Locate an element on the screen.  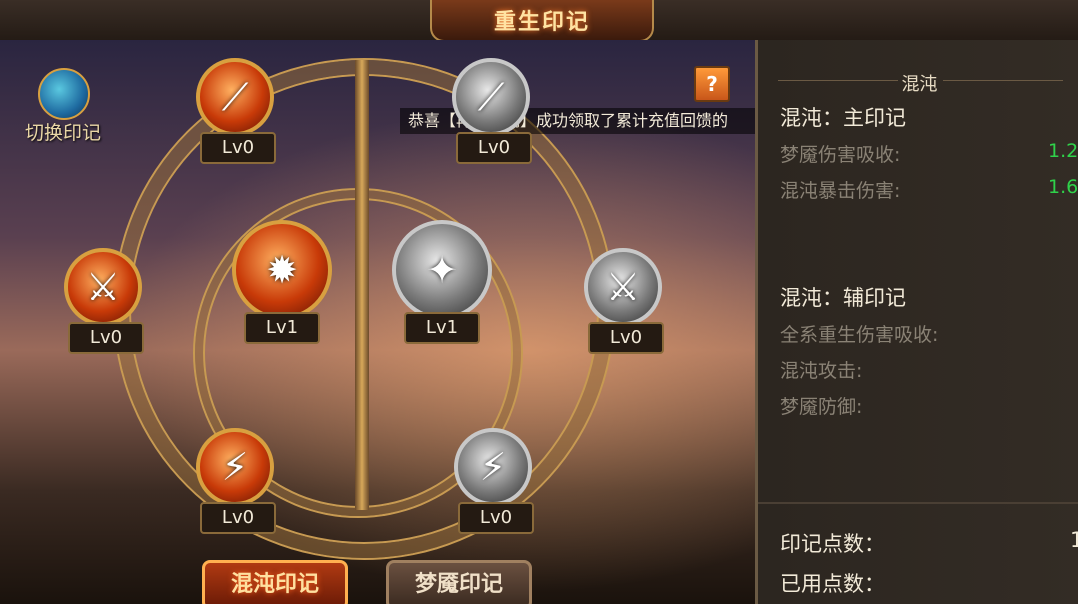
center-divider is located at coordinates (362, 285).